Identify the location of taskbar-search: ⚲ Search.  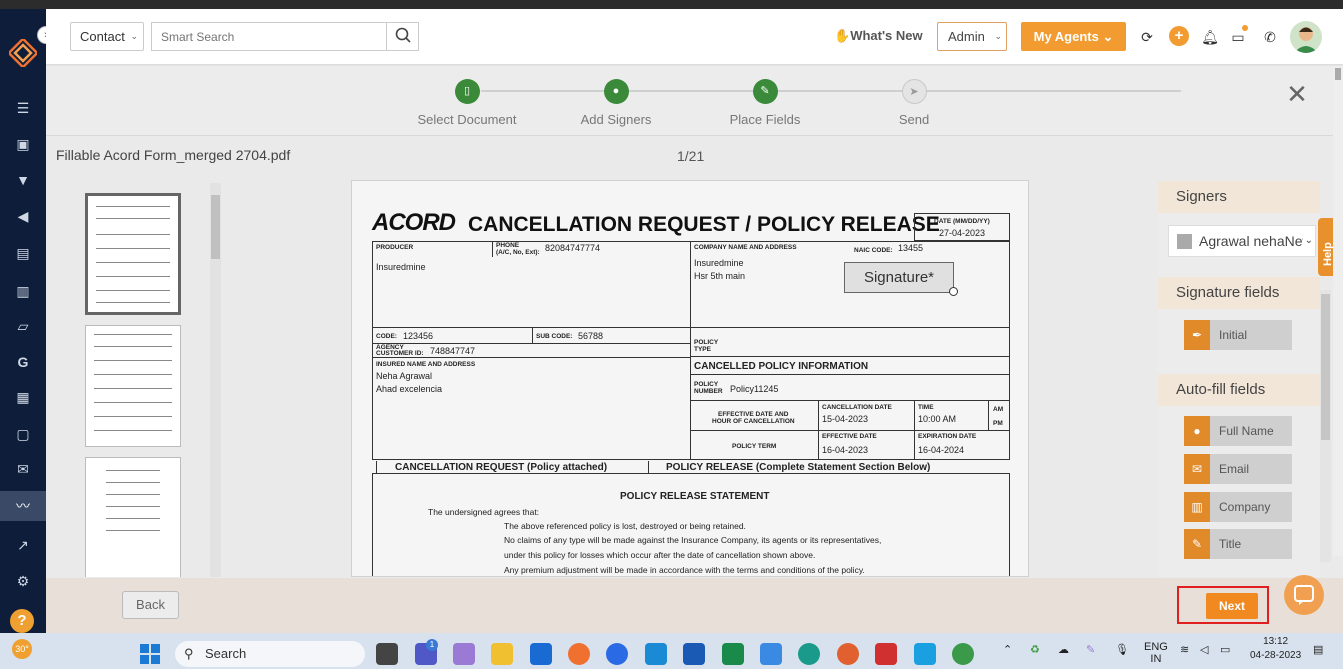
(270, 654).